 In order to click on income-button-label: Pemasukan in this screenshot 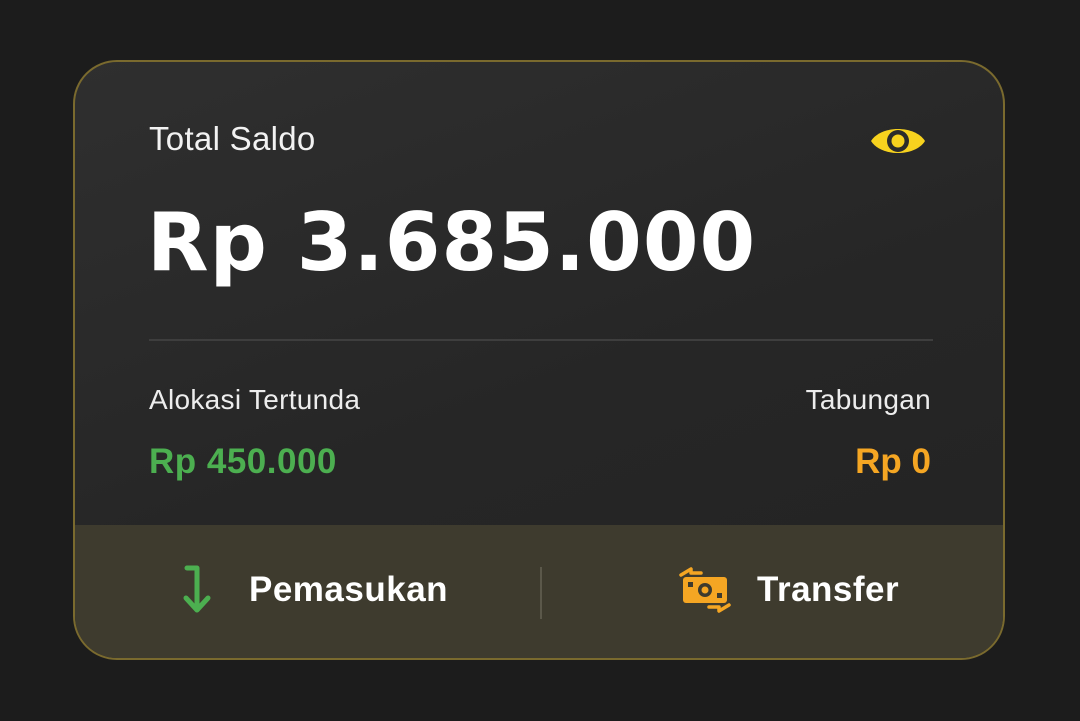, I will do `click(349, 589)`.